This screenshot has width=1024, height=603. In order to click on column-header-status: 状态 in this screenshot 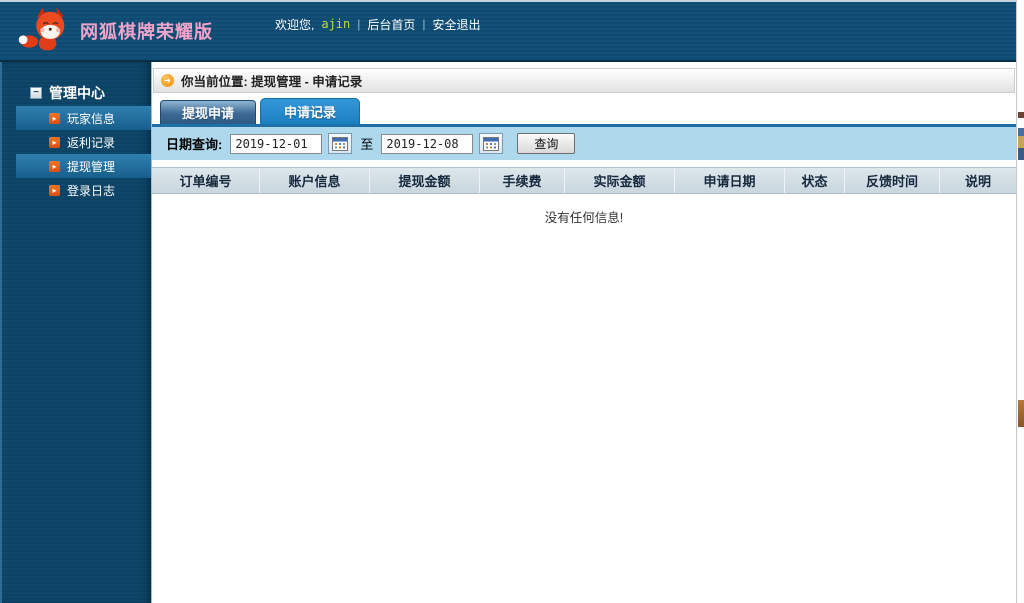, I will do `click(815, 180)`.